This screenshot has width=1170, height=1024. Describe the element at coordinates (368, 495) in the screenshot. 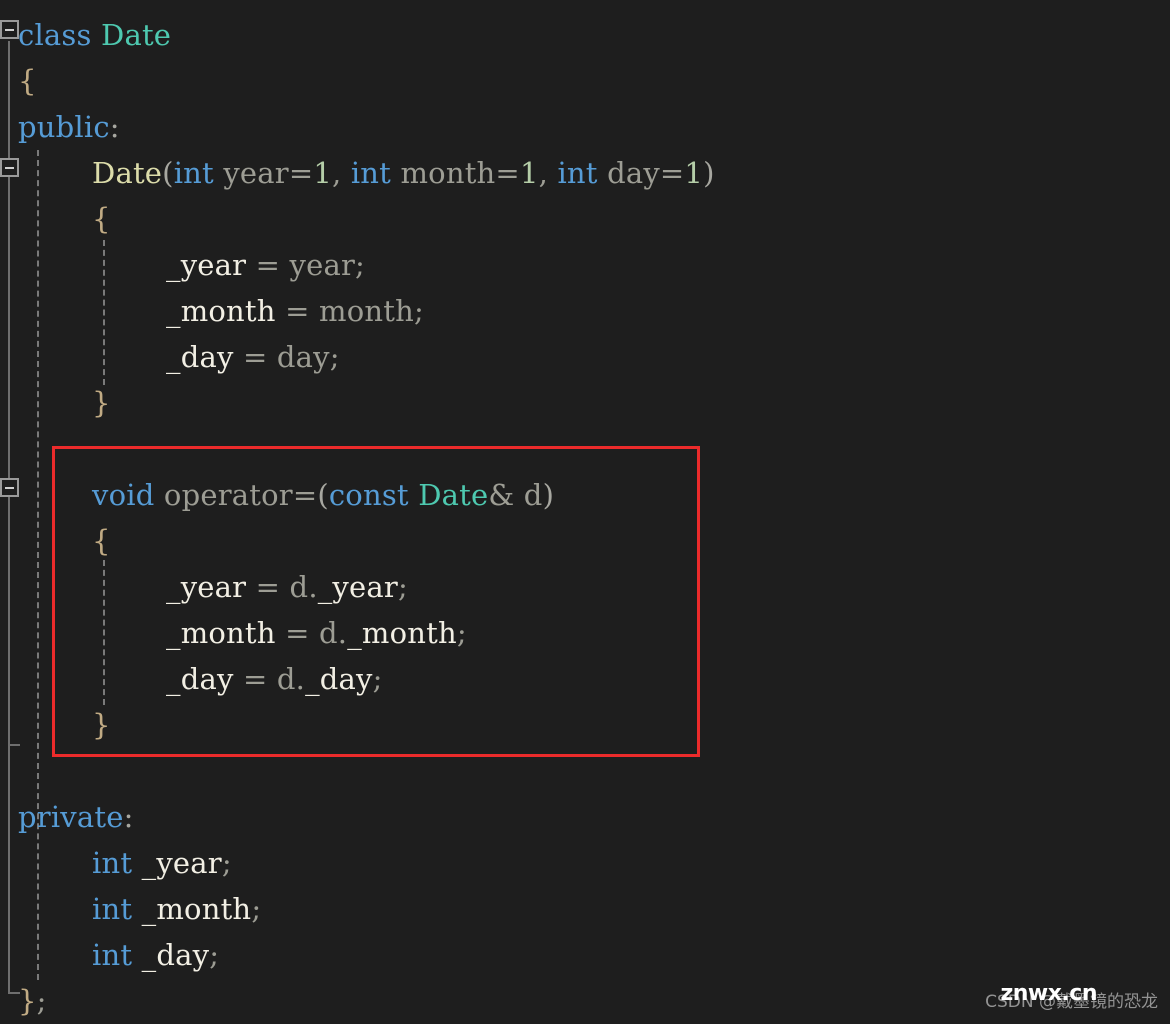

I see `token-keyword: const` at that location.